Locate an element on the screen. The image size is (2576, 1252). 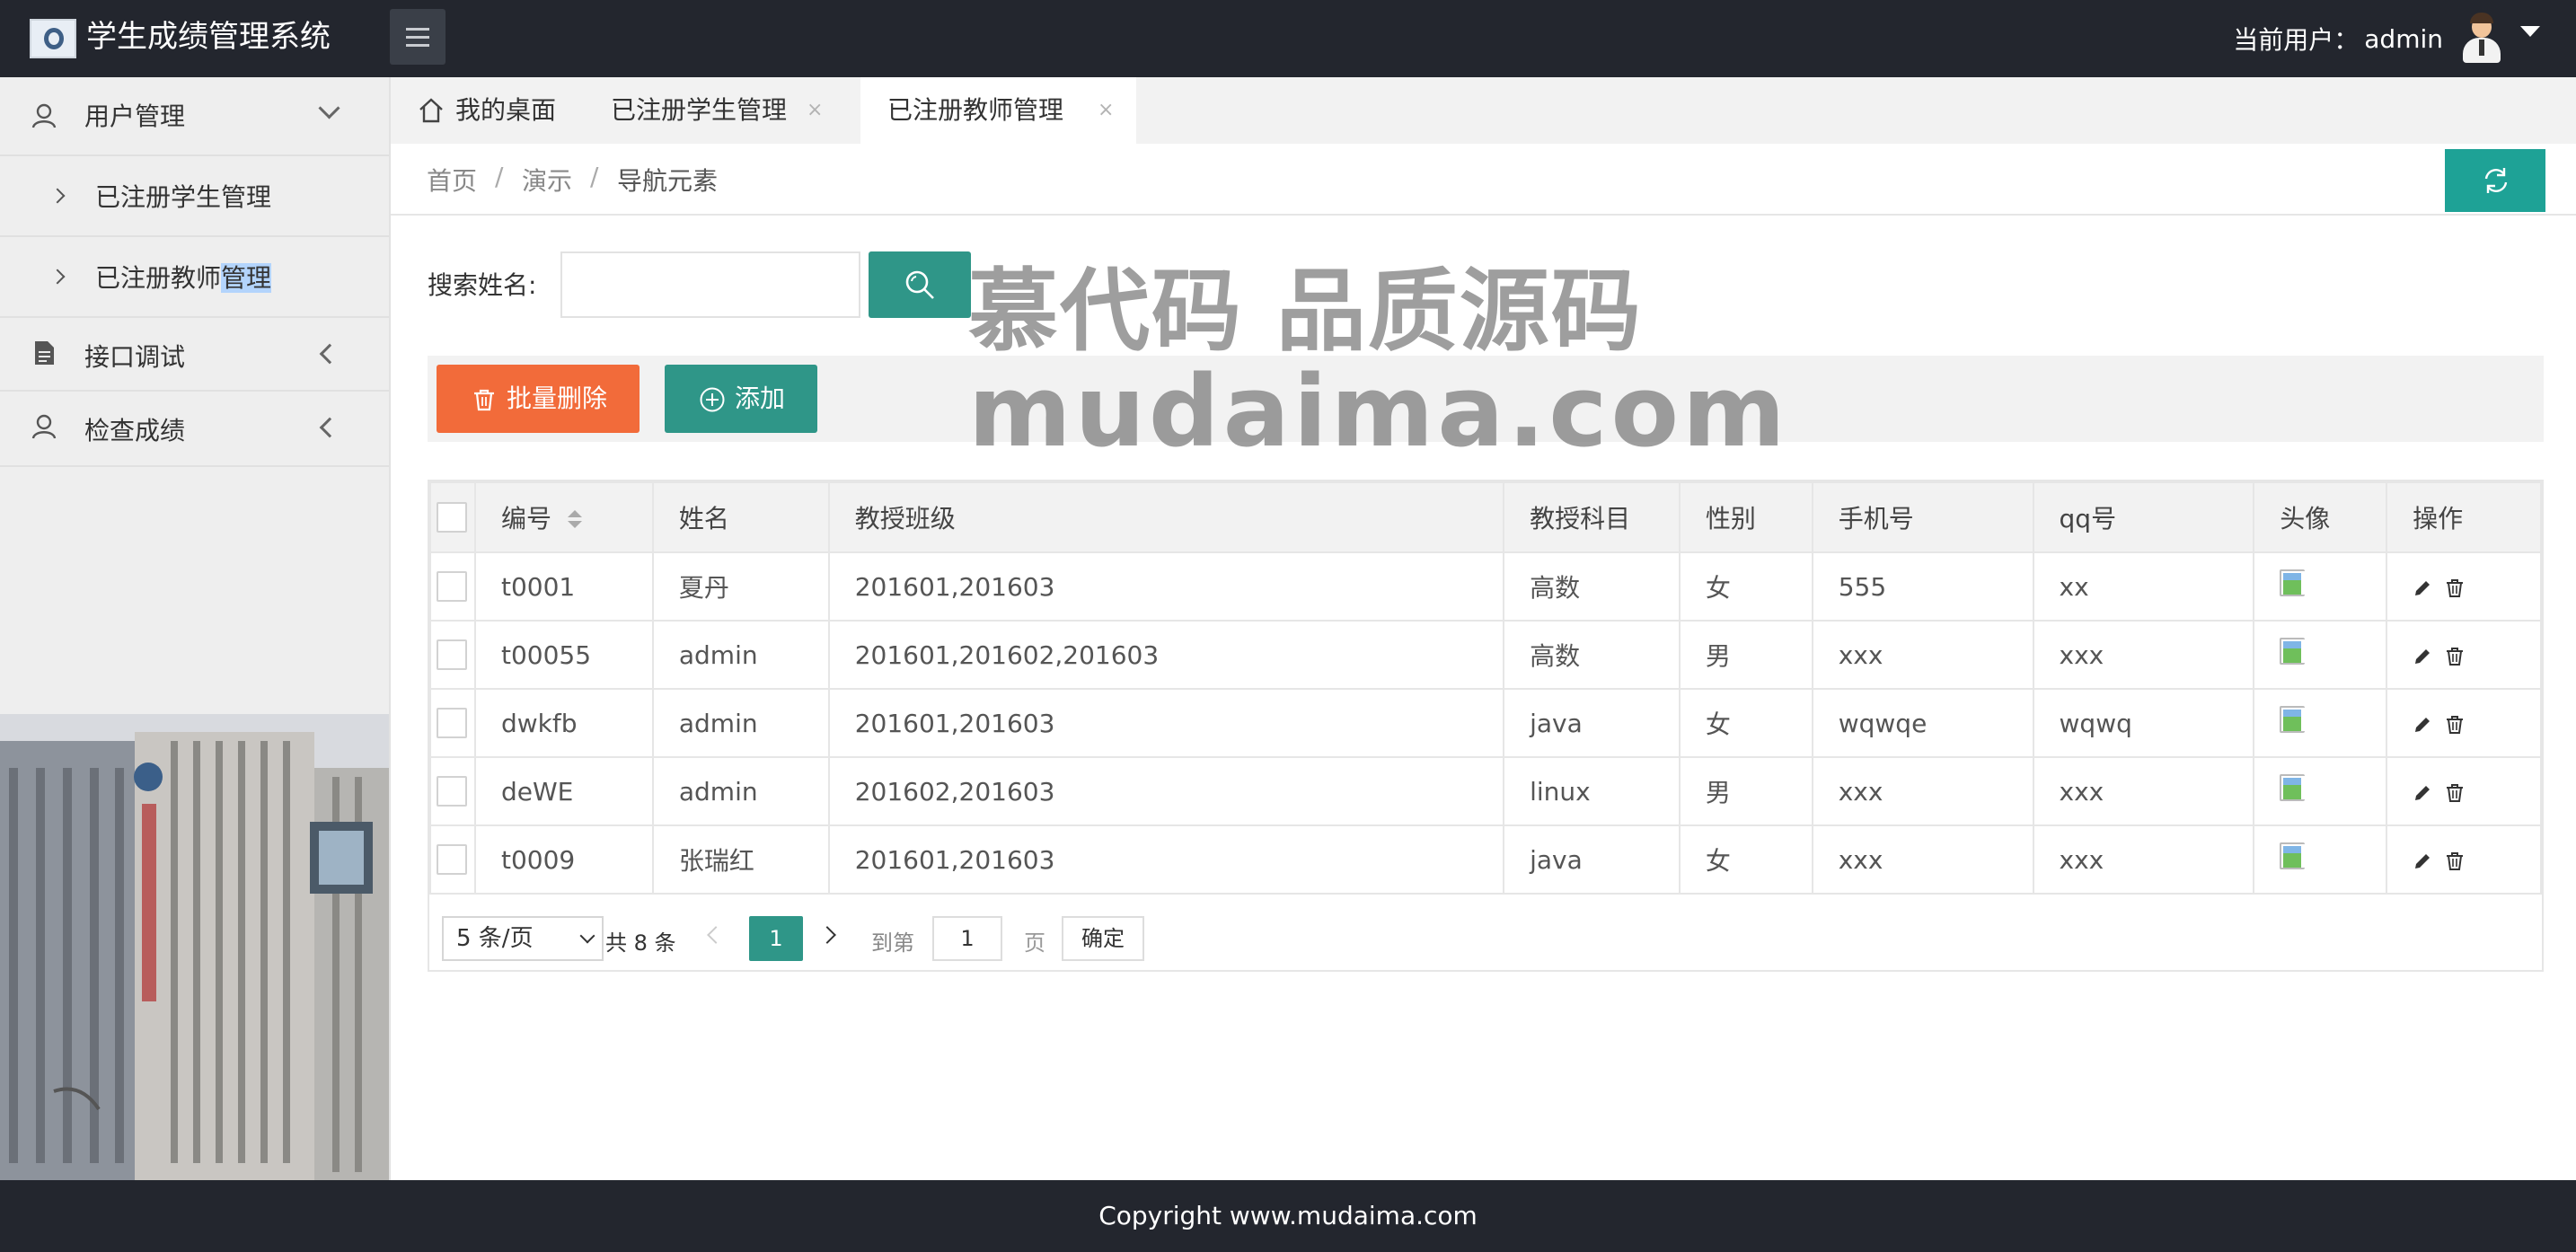
select-all-checkbox is located at coordinates (452, 518).